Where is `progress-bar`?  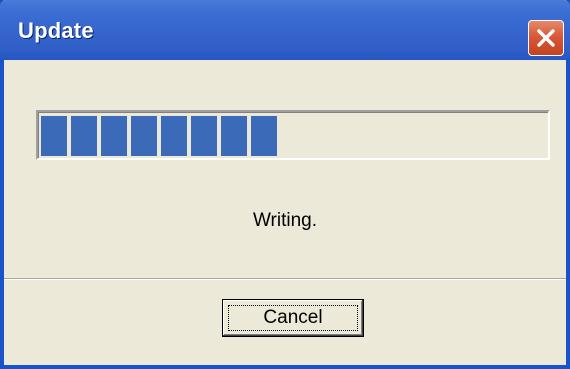 progress-bar is located at coordinates (293, 135).